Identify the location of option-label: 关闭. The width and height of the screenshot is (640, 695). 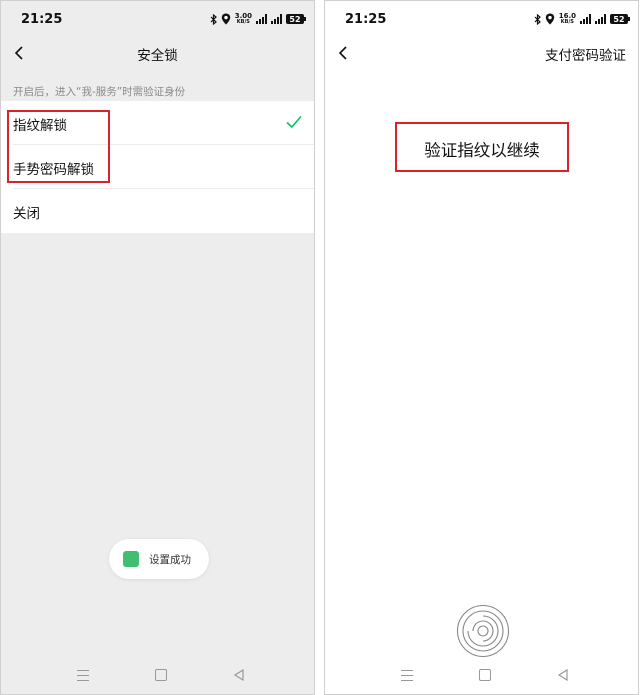
(26, 214).